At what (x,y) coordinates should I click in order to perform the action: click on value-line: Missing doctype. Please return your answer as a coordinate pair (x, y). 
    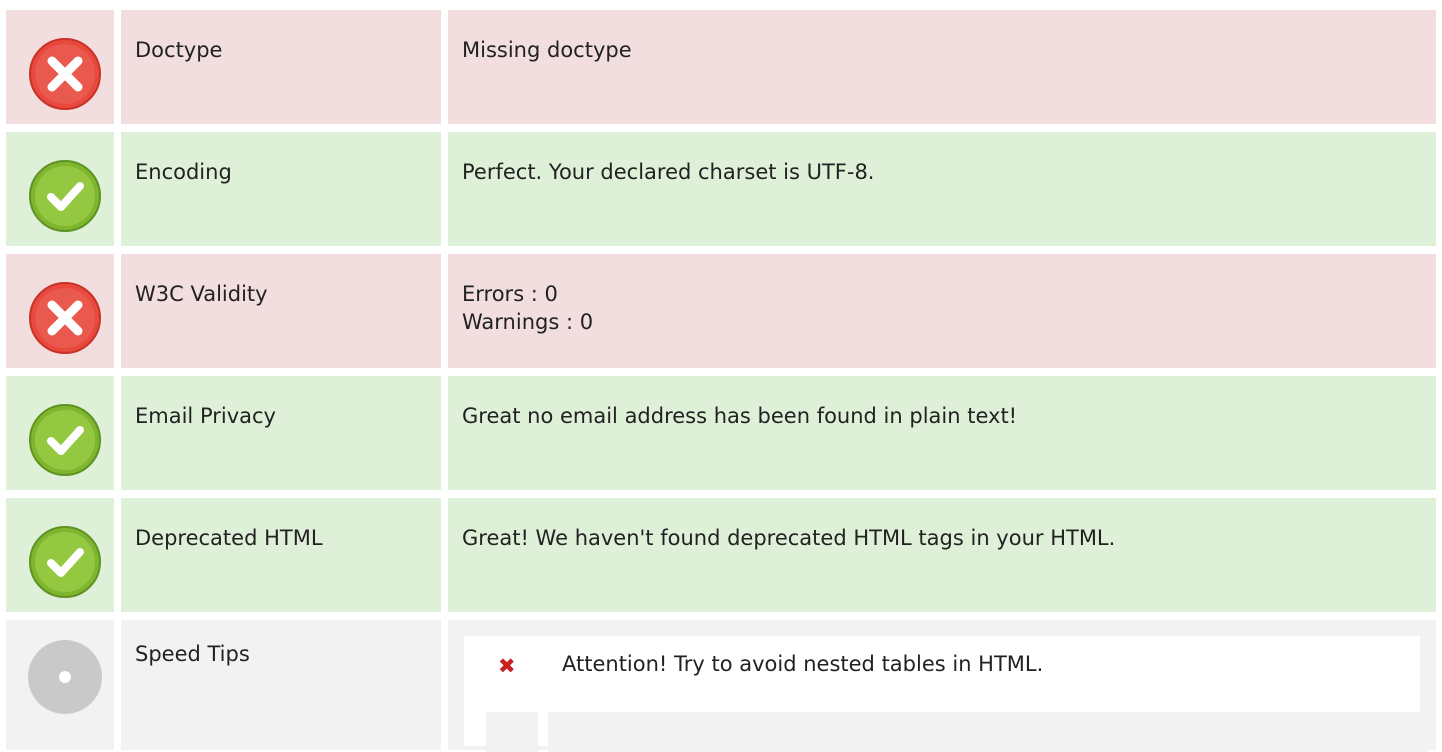
    Looking at the image, I should click on (547, 50).